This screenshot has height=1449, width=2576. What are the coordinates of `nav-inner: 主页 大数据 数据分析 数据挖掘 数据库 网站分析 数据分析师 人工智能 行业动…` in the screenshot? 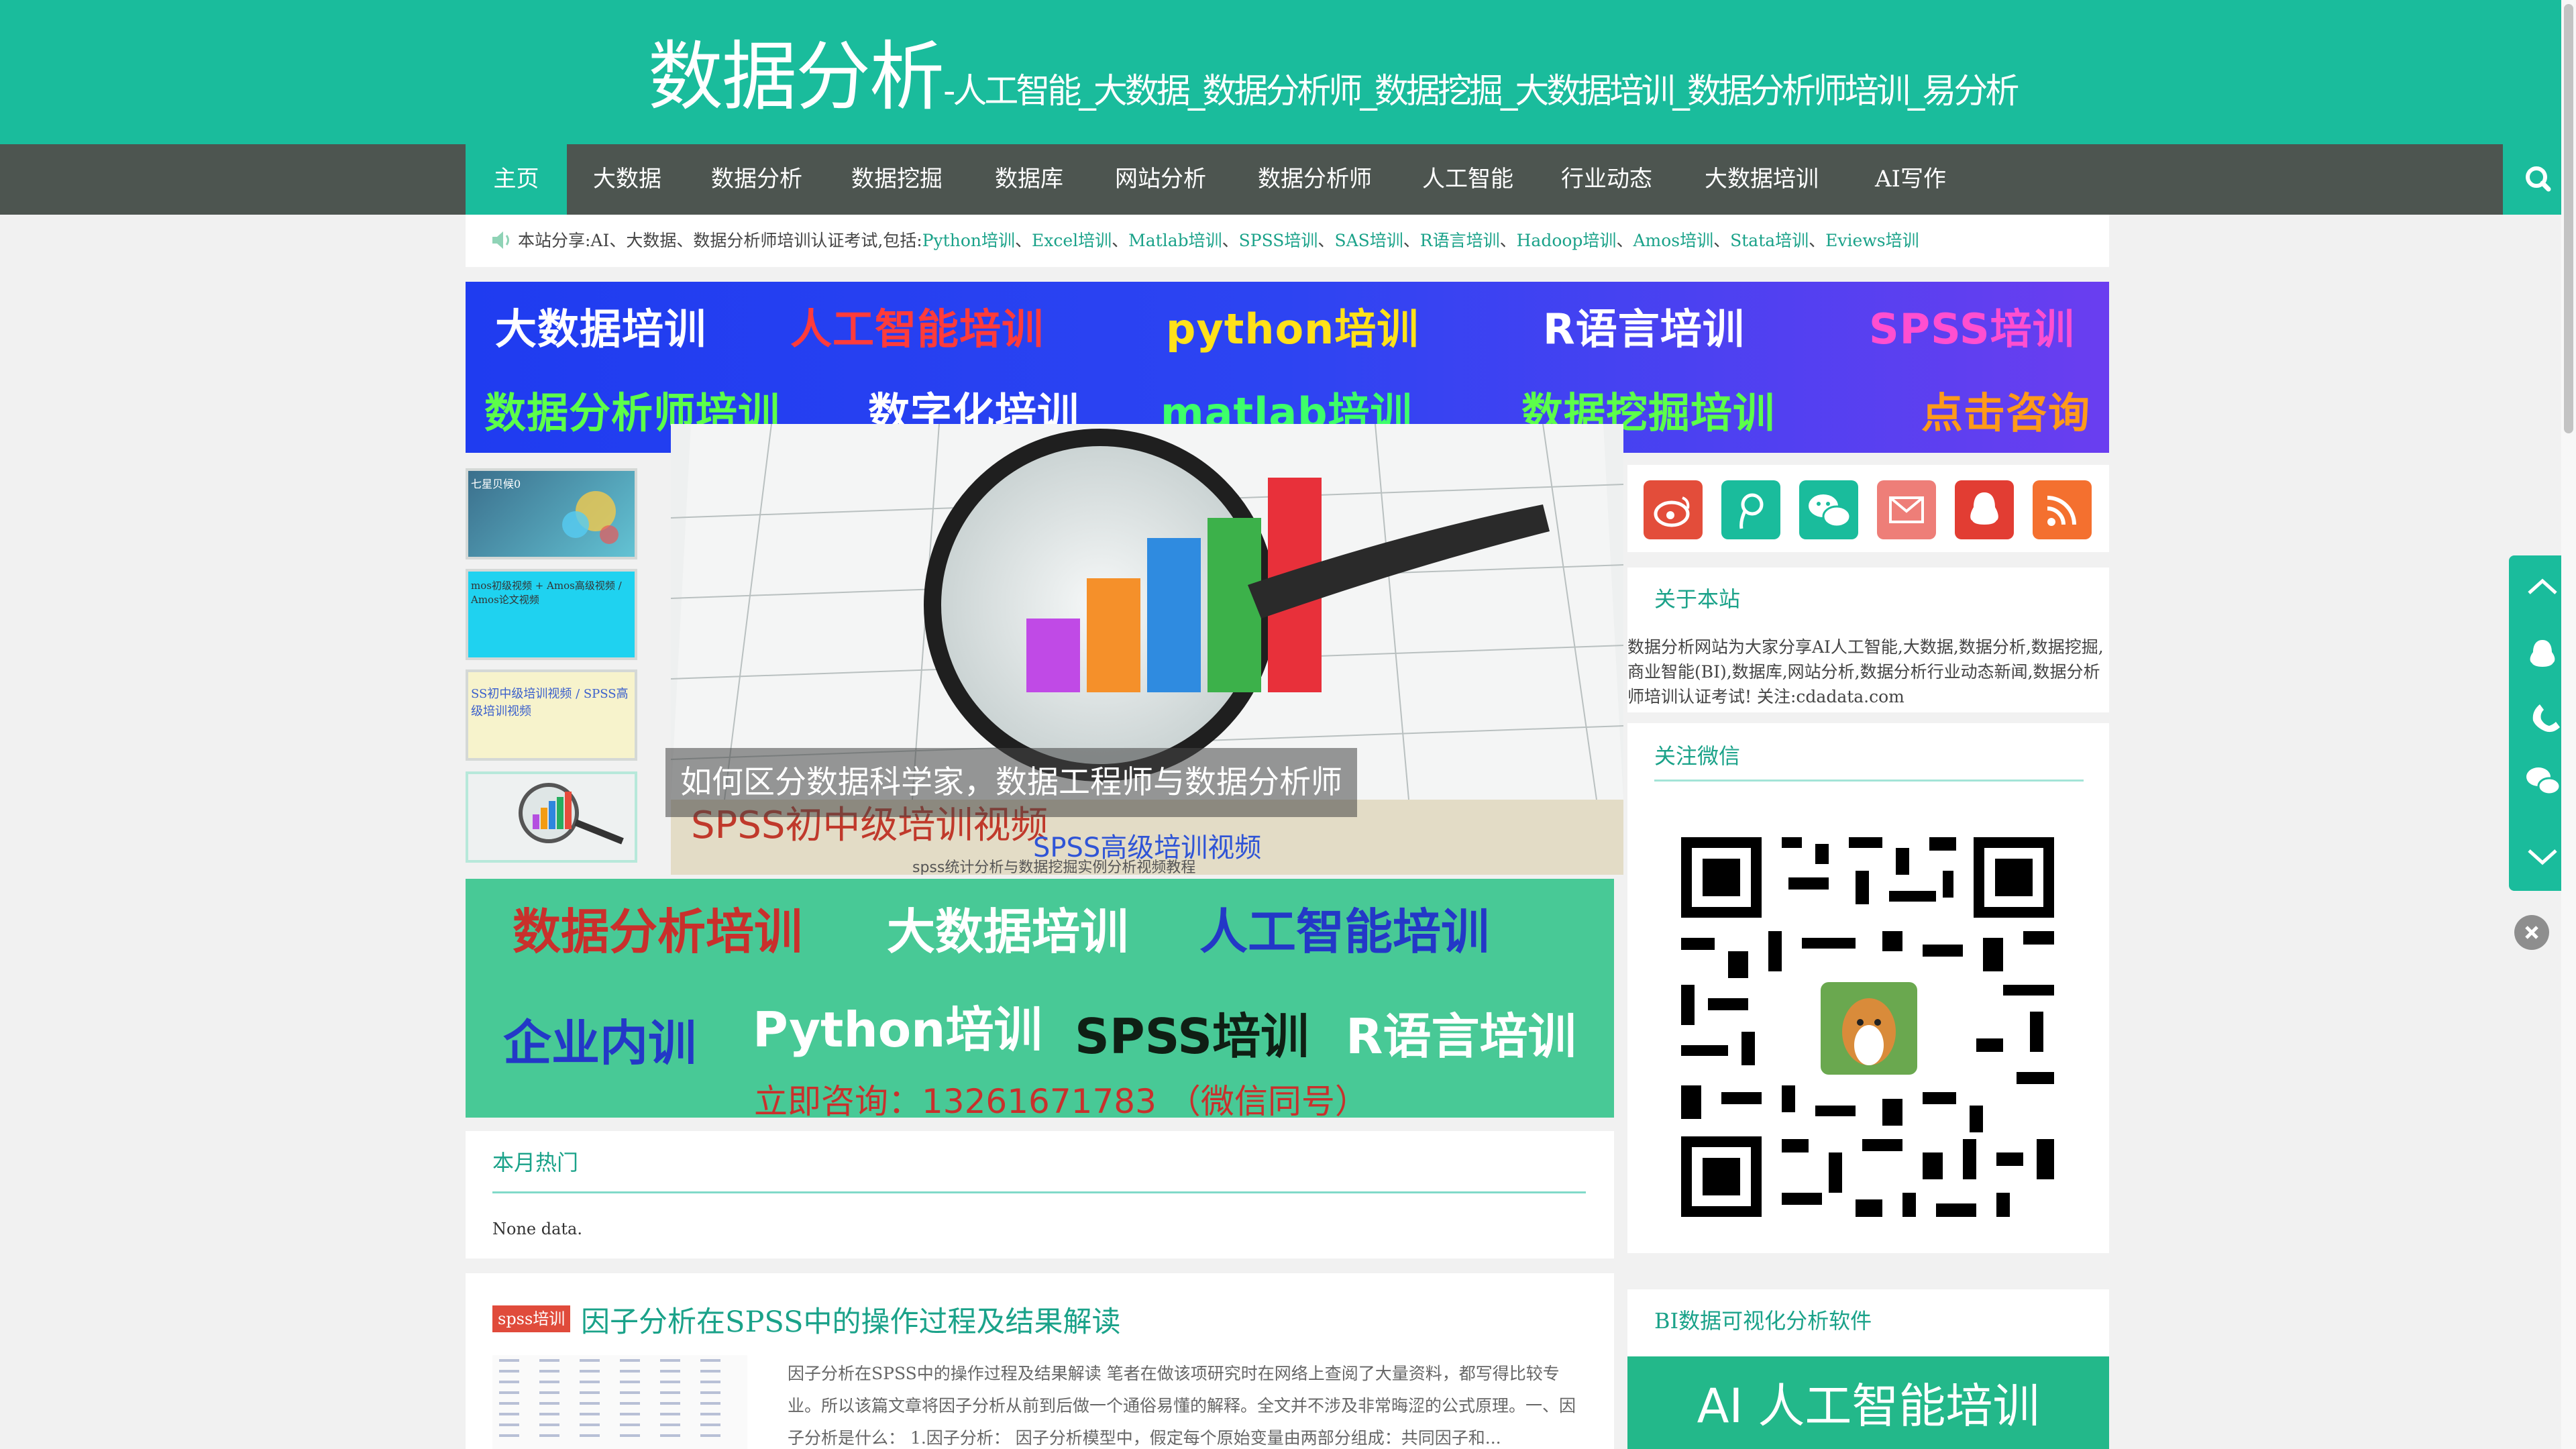 It's located at (1520, 179).